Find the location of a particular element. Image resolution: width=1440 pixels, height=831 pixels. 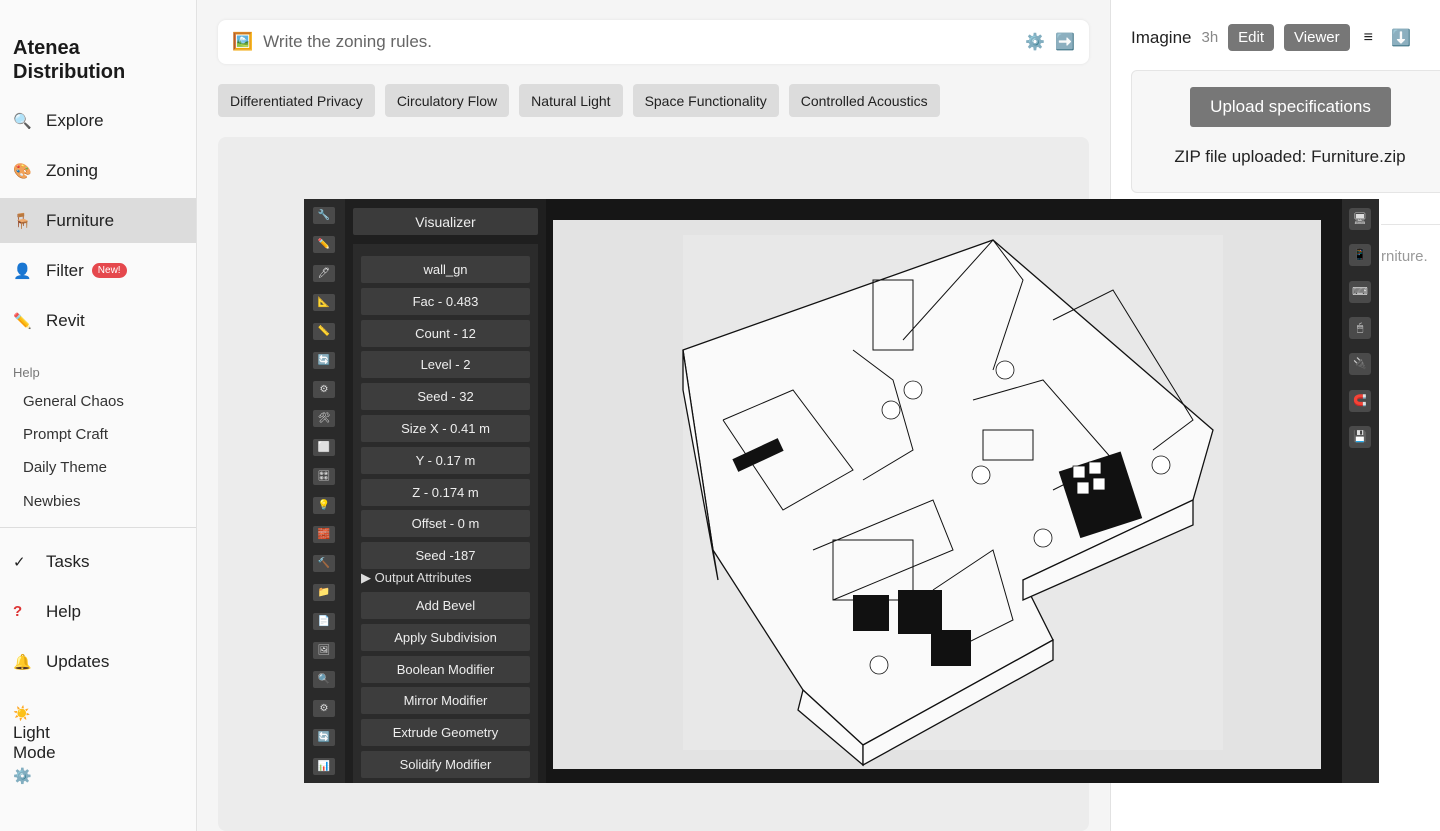

tool-icon: 📁 is located at coordinates (324, 592).